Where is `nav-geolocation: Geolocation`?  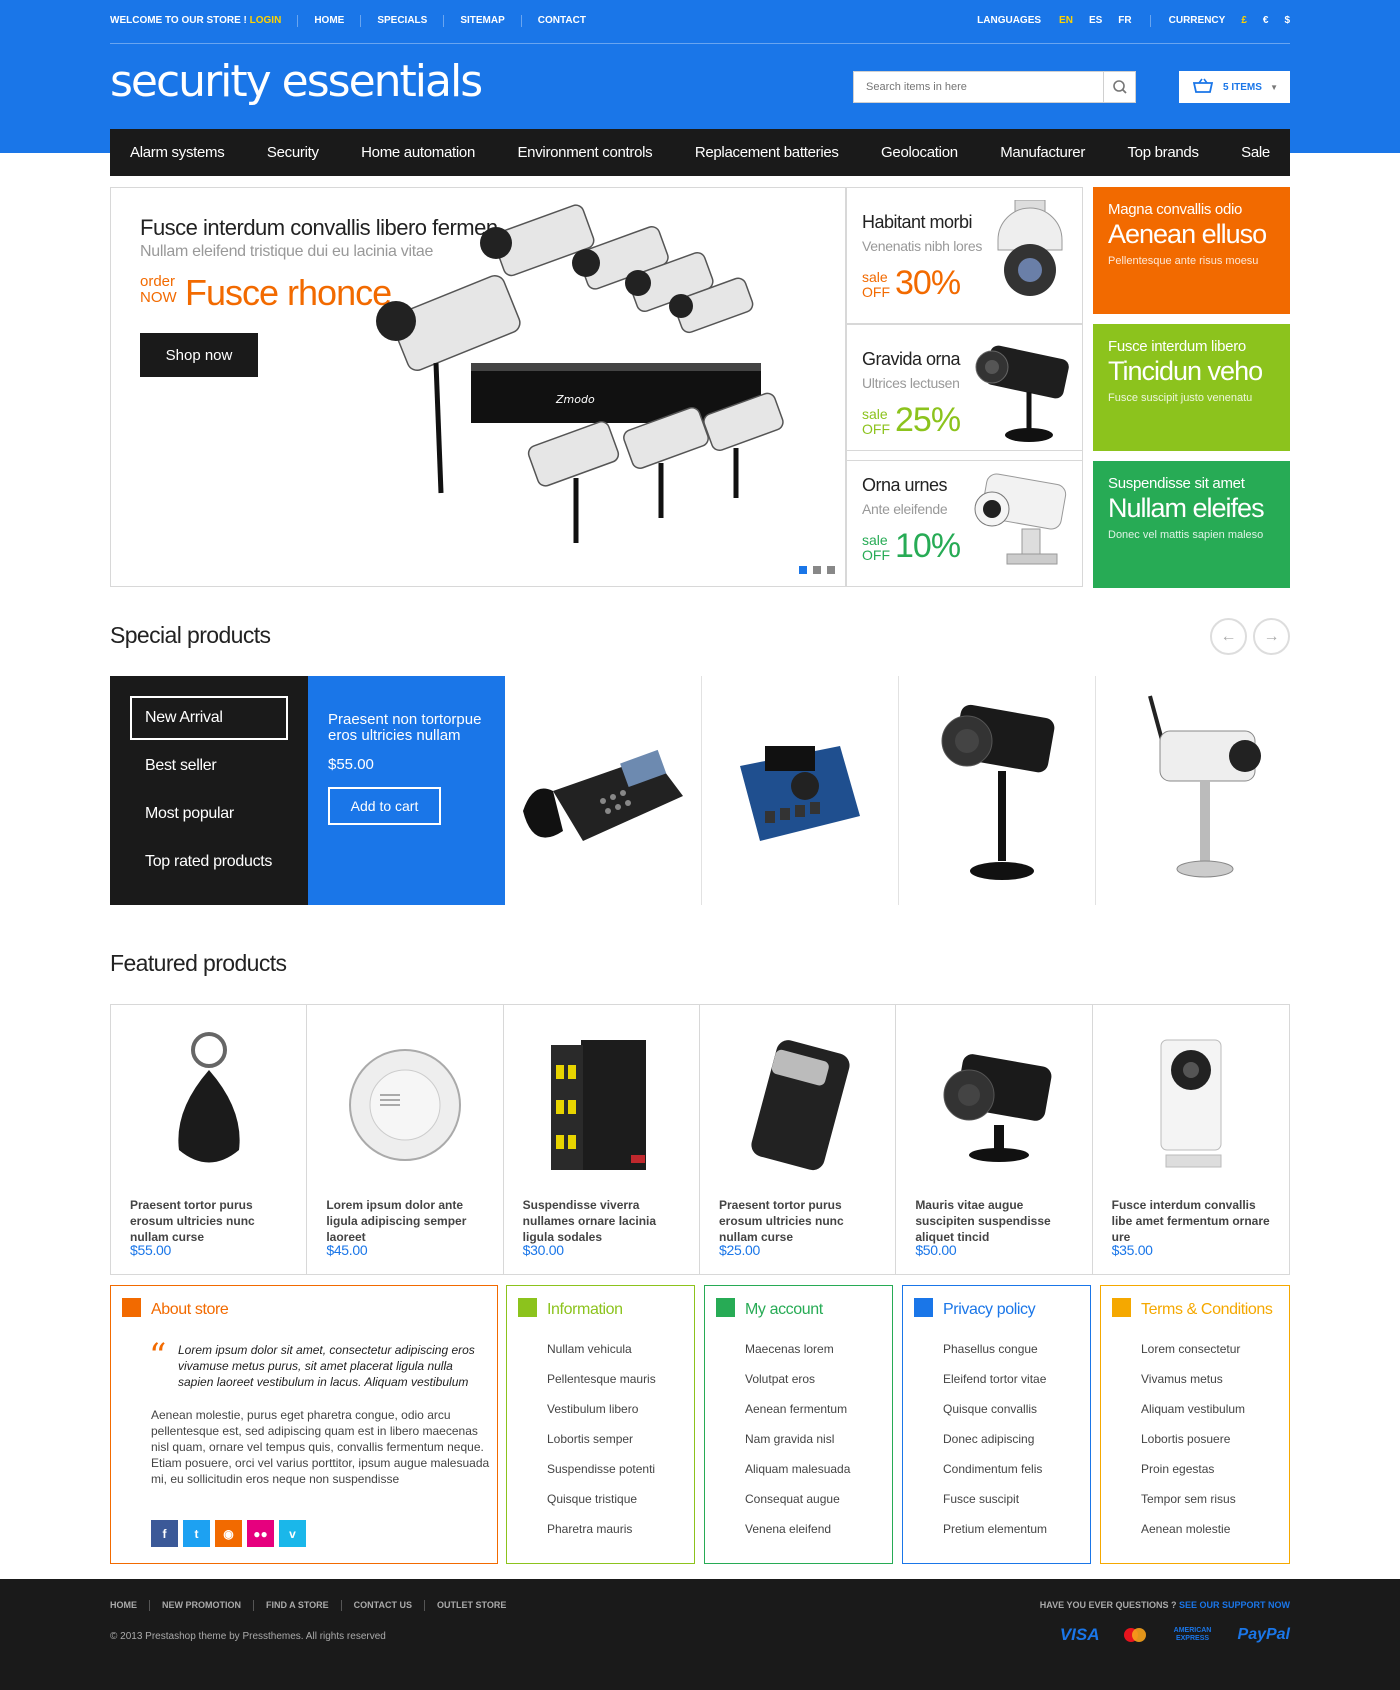
nav-geolocation: Geolocation is located at coordinates (919, 152).